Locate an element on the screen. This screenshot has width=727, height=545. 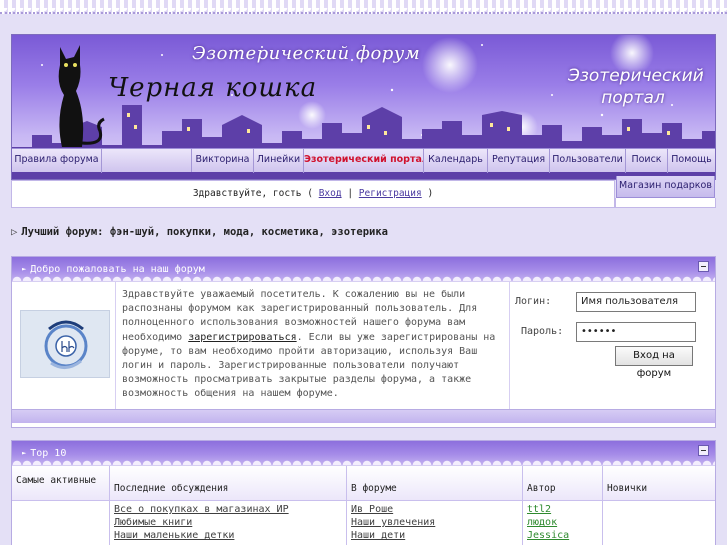
author-link: людок is located at coordinates (562, 522).